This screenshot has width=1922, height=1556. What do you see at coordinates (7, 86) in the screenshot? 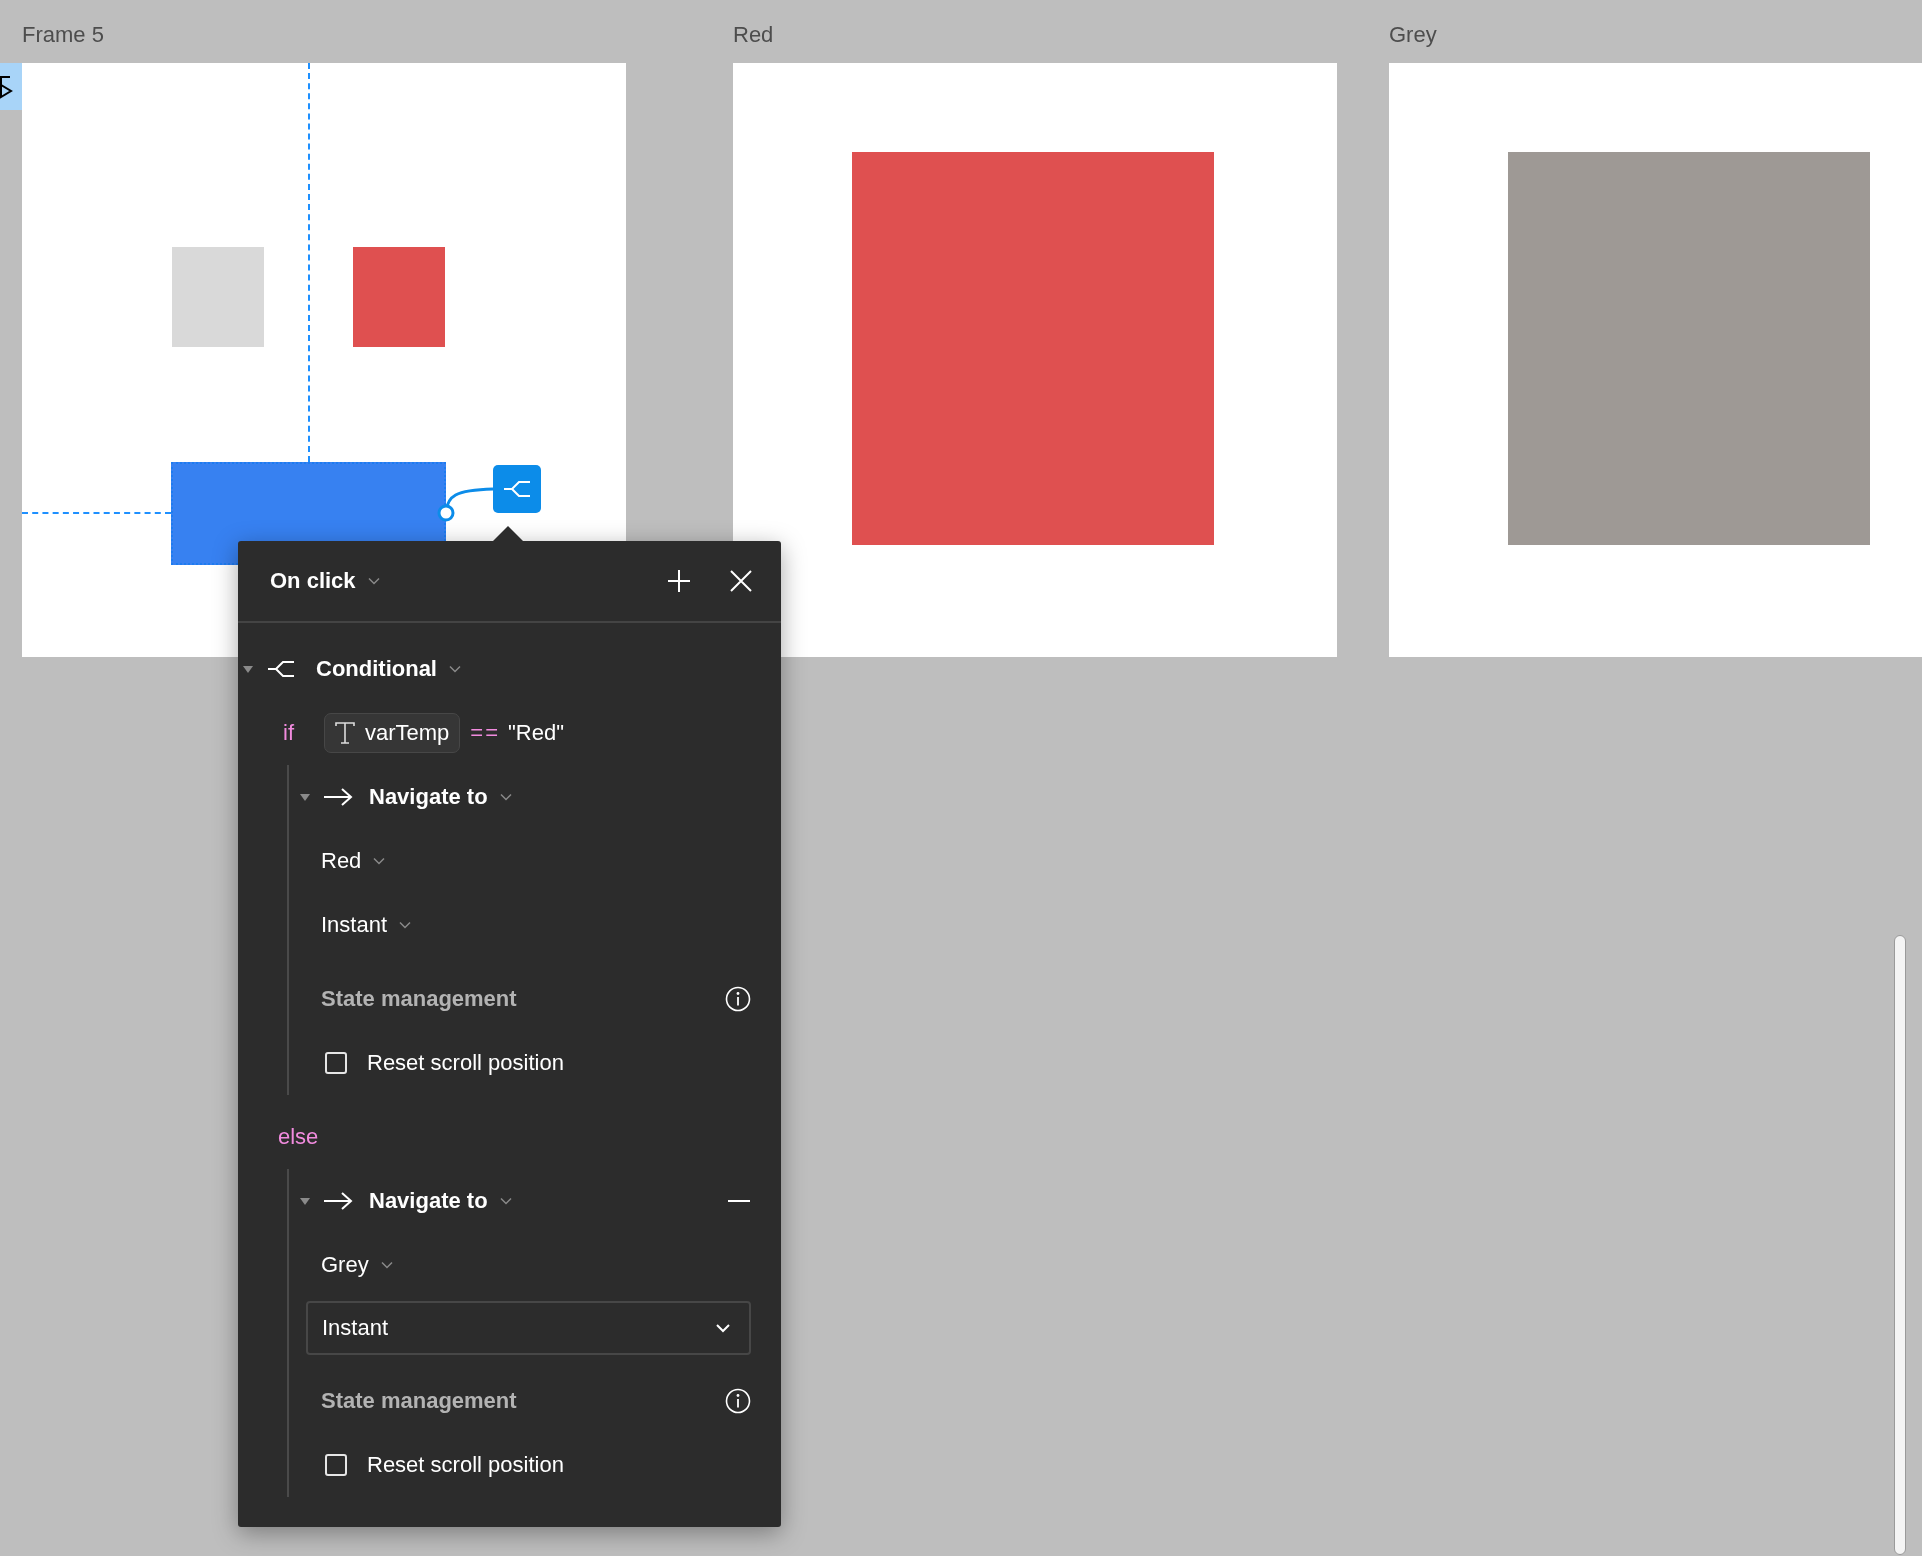
I see `play-icon` at bounding box center [7, 86].